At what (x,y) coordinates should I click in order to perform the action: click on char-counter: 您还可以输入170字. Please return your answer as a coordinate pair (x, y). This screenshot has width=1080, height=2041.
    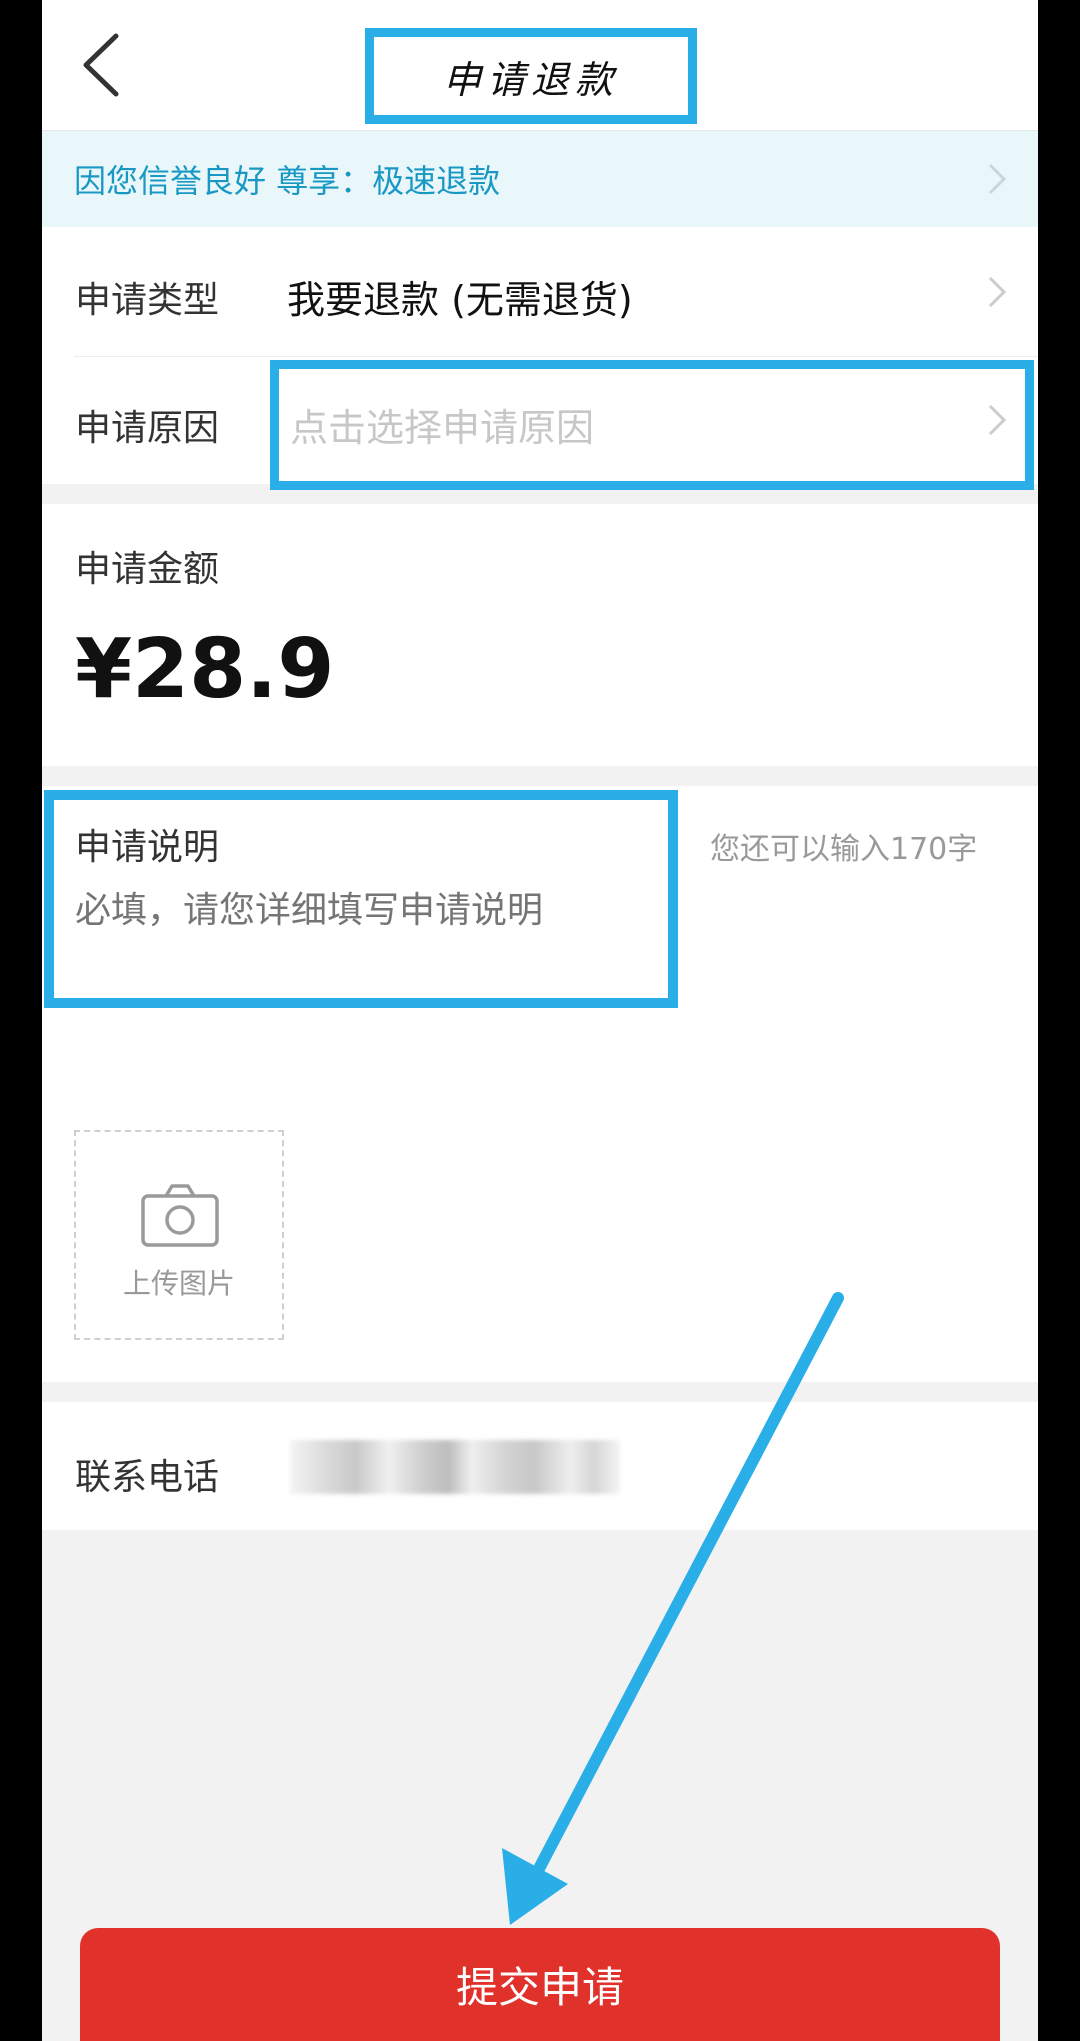
    Looking at the image, I should click on (844, 849).